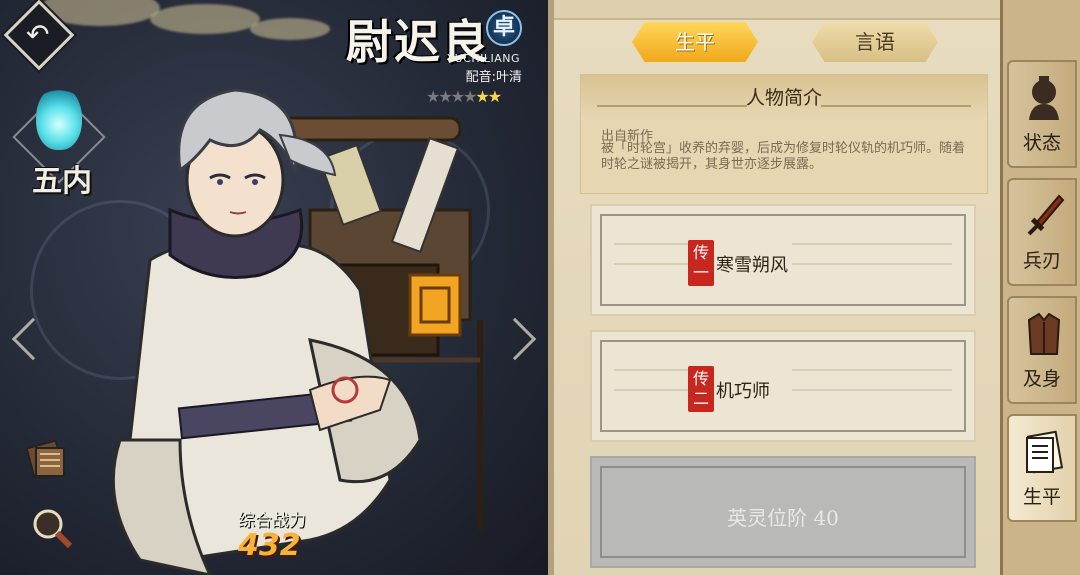 This screenshot has height=575, width=1080. What do you see at coordinates (62, 181) in the screenshot?
I see `element-label: 五内` at bounding box center [62, 181].